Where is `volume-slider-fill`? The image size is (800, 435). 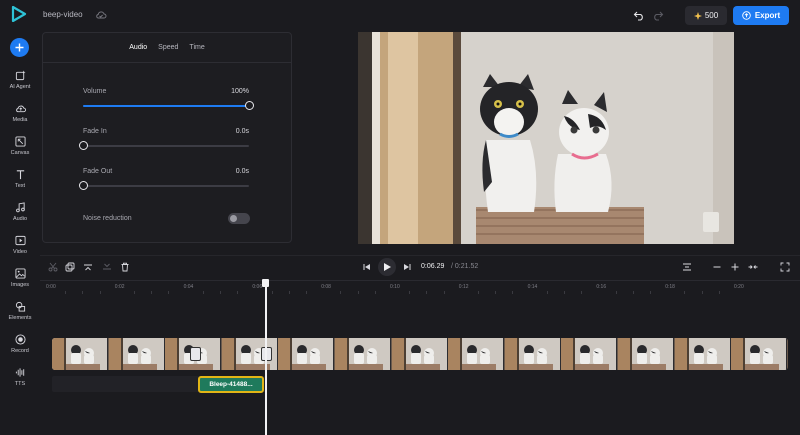
volume-slider-fill is located at coordinates (166, 106).